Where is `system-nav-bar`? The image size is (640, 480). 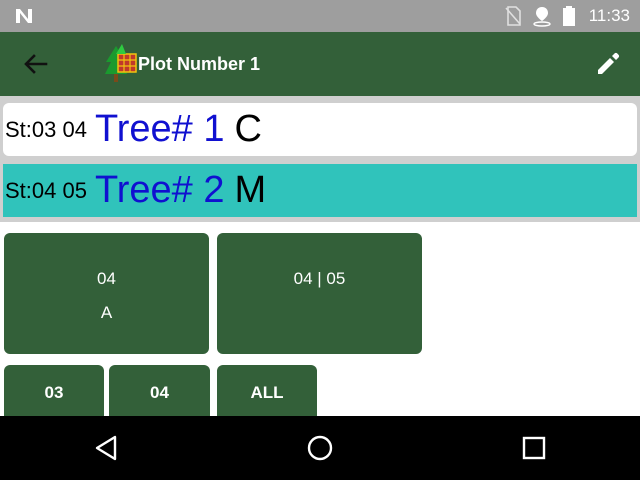 system-nav-bar is located at coordinates (320, 448).